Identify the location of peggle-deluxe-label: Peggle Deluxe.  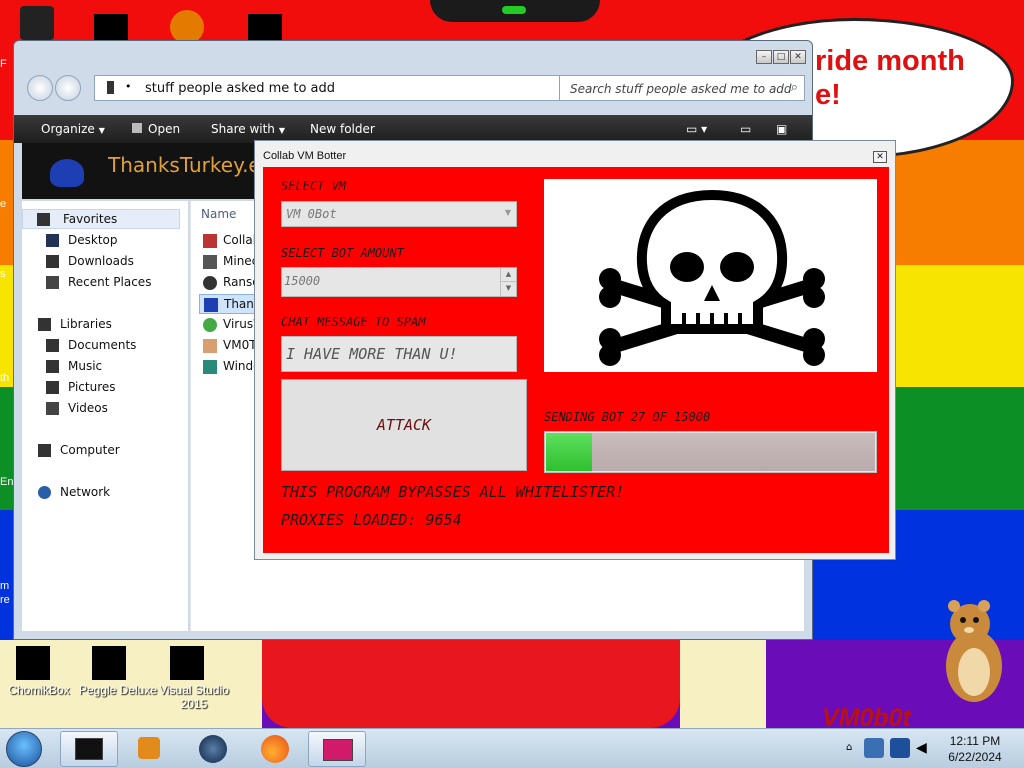
(118, 690).